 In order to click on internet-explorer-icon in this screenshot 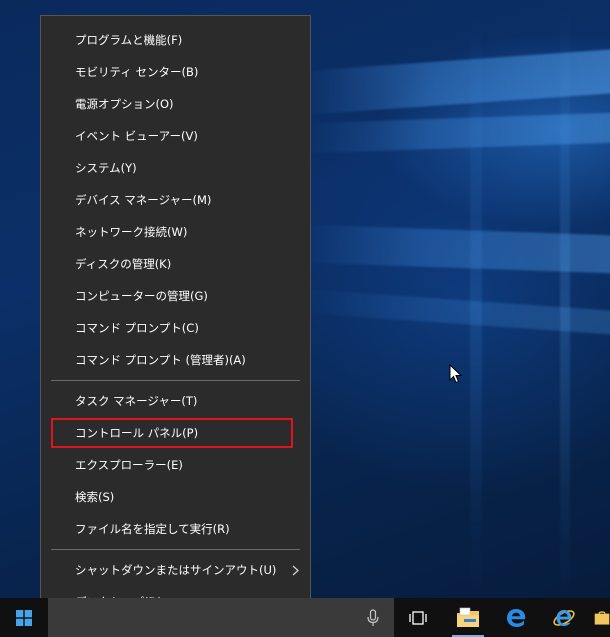, I will do `click(564, 617)`.